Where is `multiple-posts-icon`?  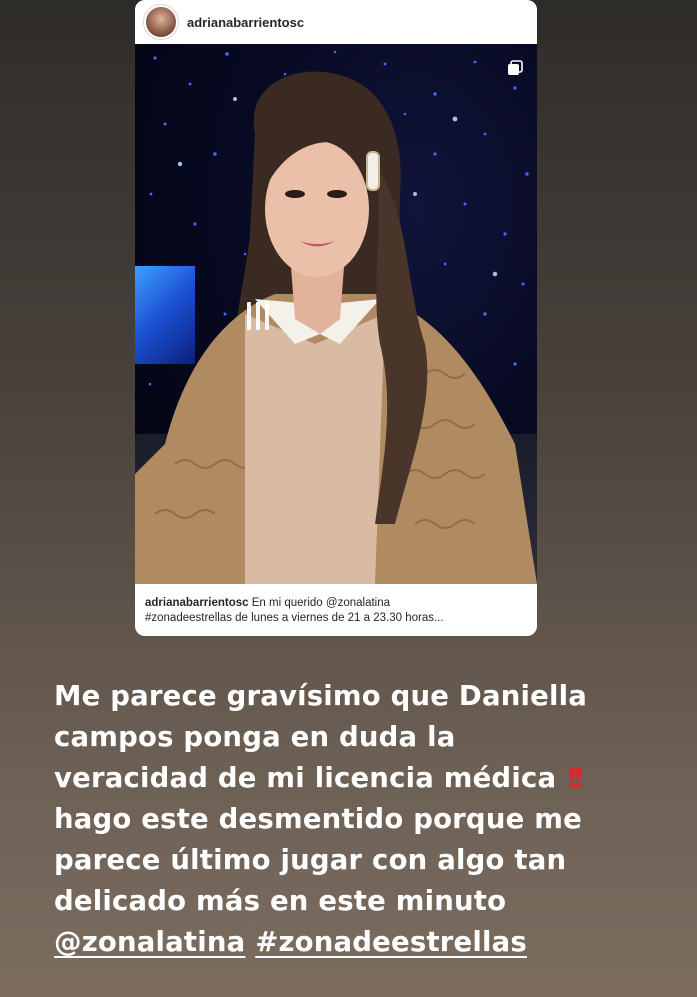 multiple-posts-icon is located at coordinates (515, 67).